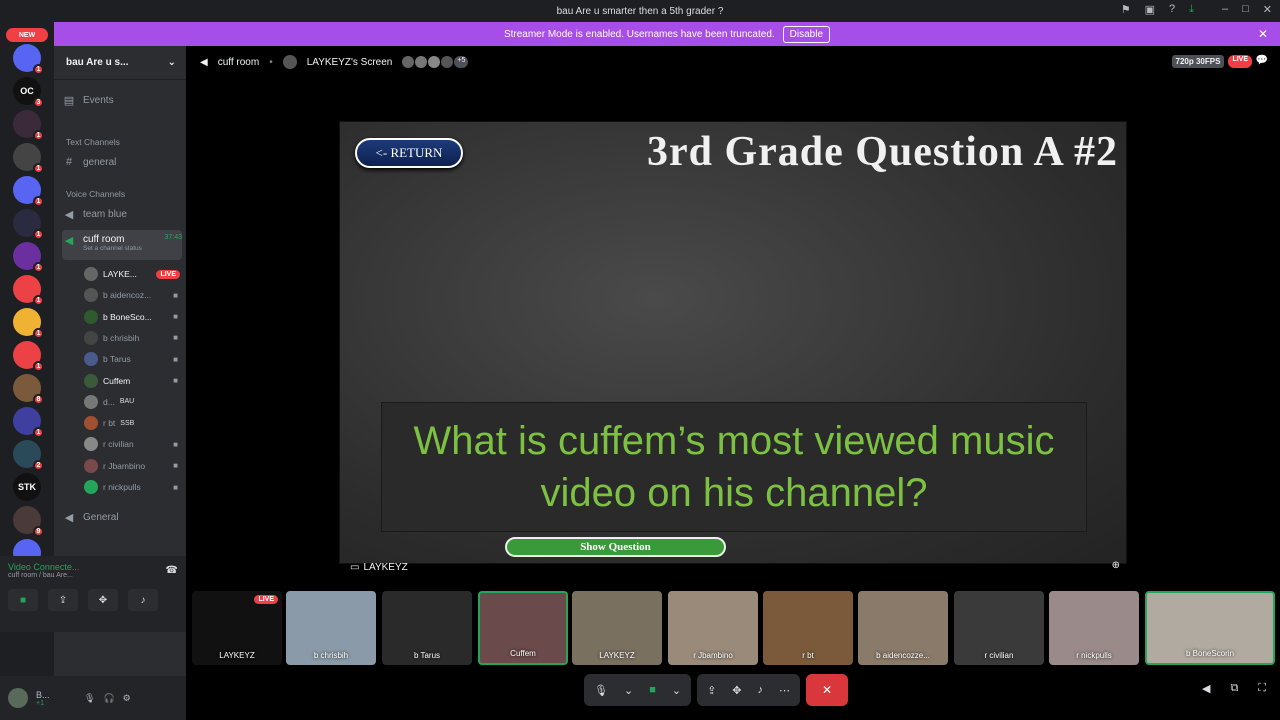 This screenshot has height=720, width=1280. What do you see at coordinates (134, 337) in the screenshot?
I see `voice-user: b chrisbih ■` at bounding box center [134, 337].